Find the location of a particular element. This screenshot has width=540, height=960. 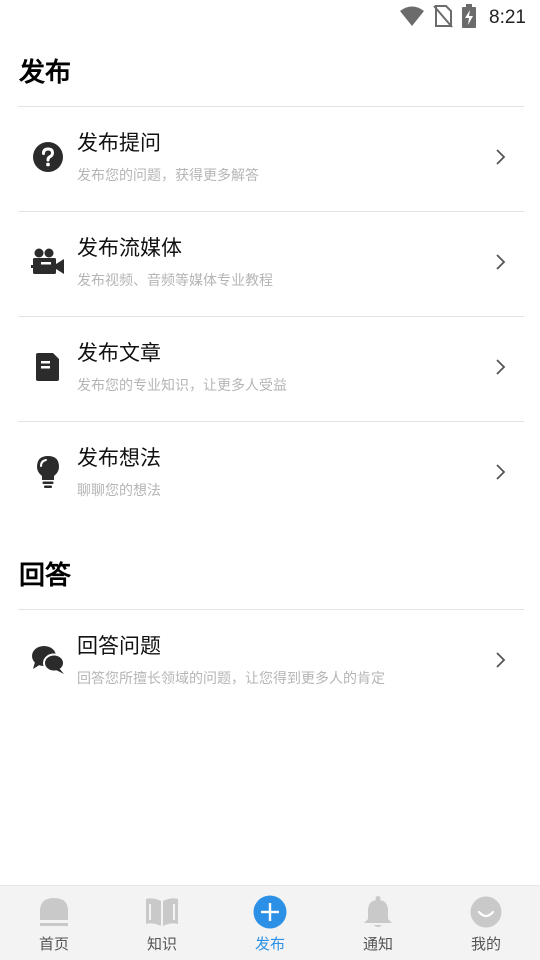

row-title: 发布想法 is located at coordinates (119, 458).